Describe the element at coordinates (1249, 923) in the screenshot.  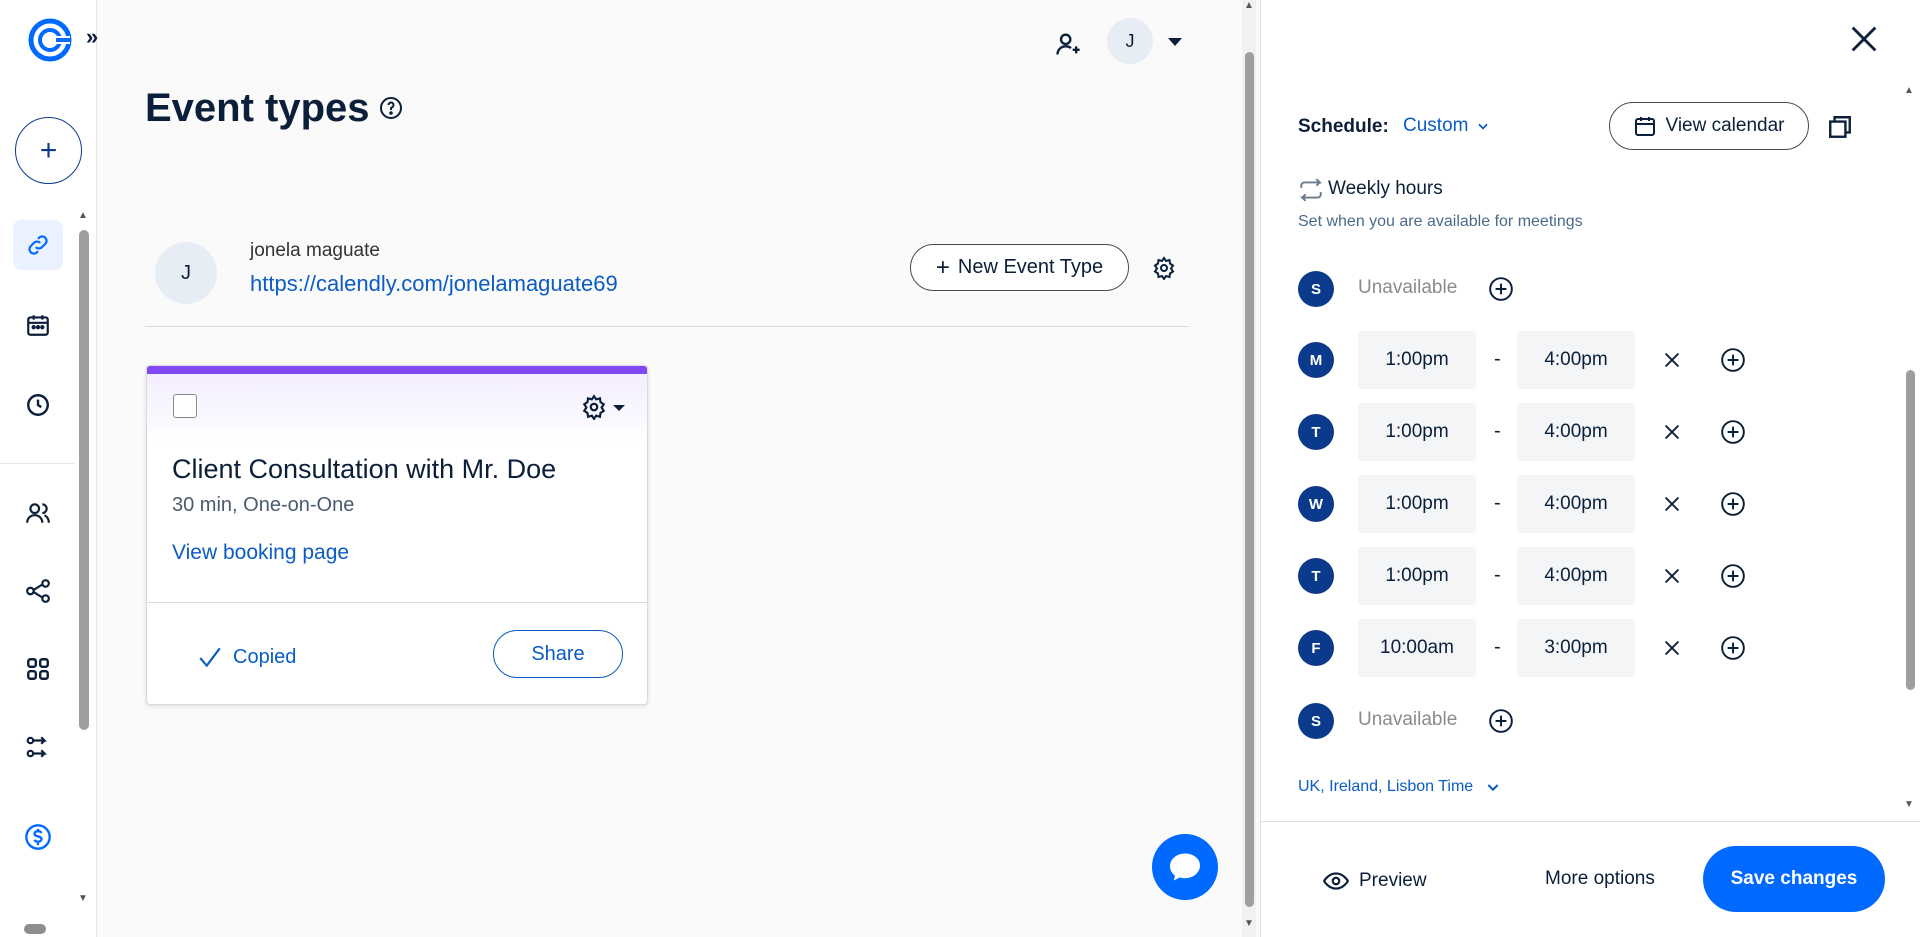
I see `main-scroll-down-icon: ▼` at that location.